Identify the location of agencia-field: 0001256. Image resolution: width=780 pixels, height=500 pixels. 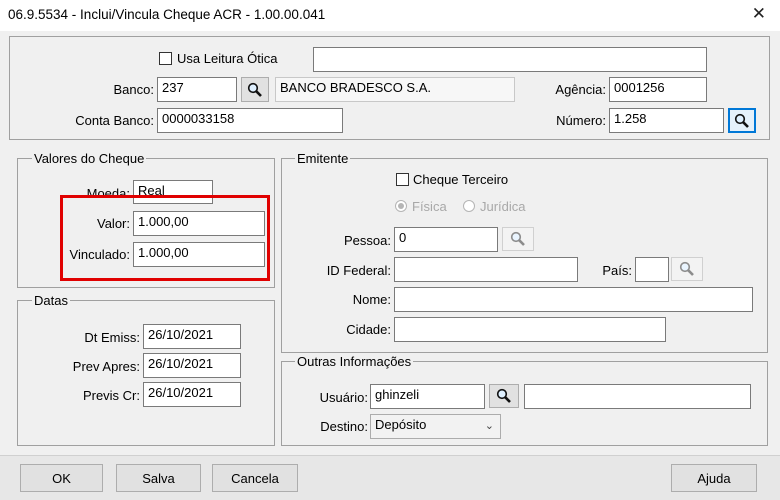
(658, 89).